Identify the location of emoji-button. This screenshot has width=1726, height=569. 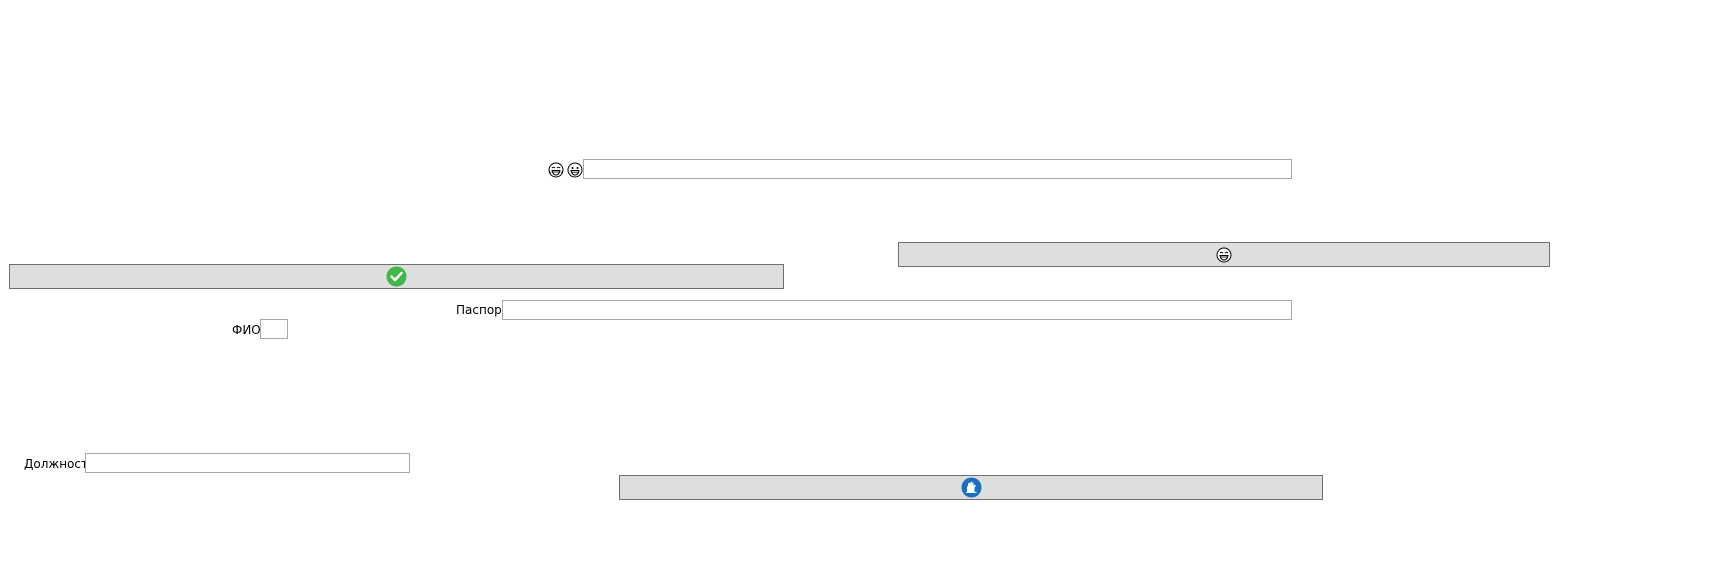
(1224, 254).